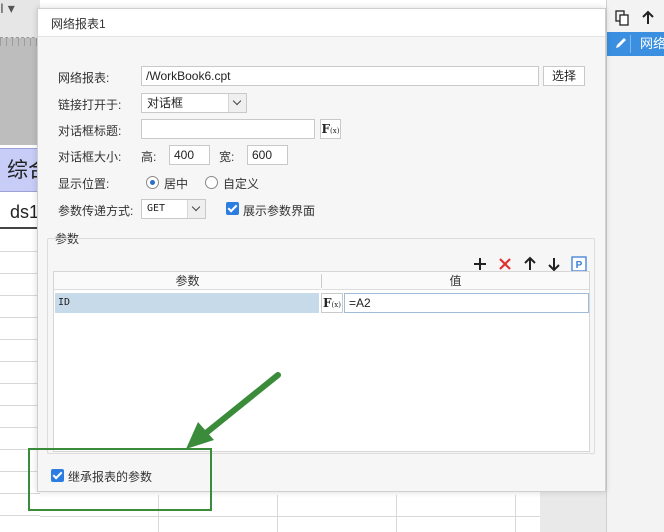  What do you see at coordinates (20, 42) in the screenshot?
I see `ruler-ticks` at bounding box center [20, 42].